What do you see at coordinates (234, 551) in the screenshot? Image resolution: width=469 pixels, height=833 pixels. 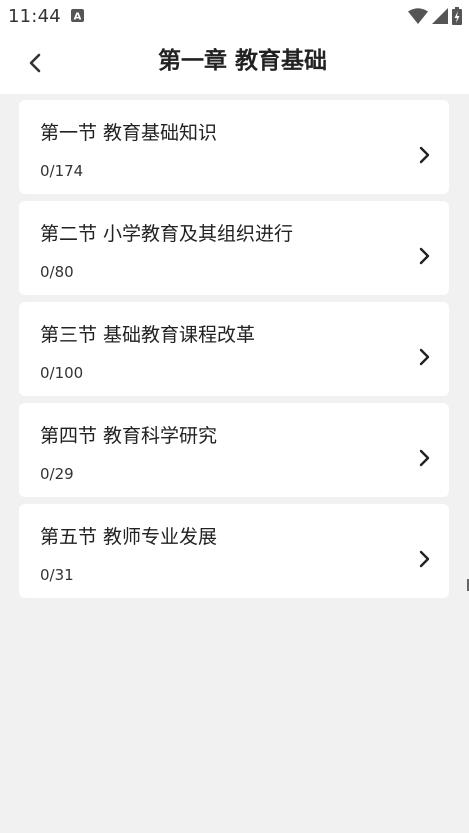 I see `section-item-5: 第五节 教师专业发展 0/31` at bounding box center [234, 551].